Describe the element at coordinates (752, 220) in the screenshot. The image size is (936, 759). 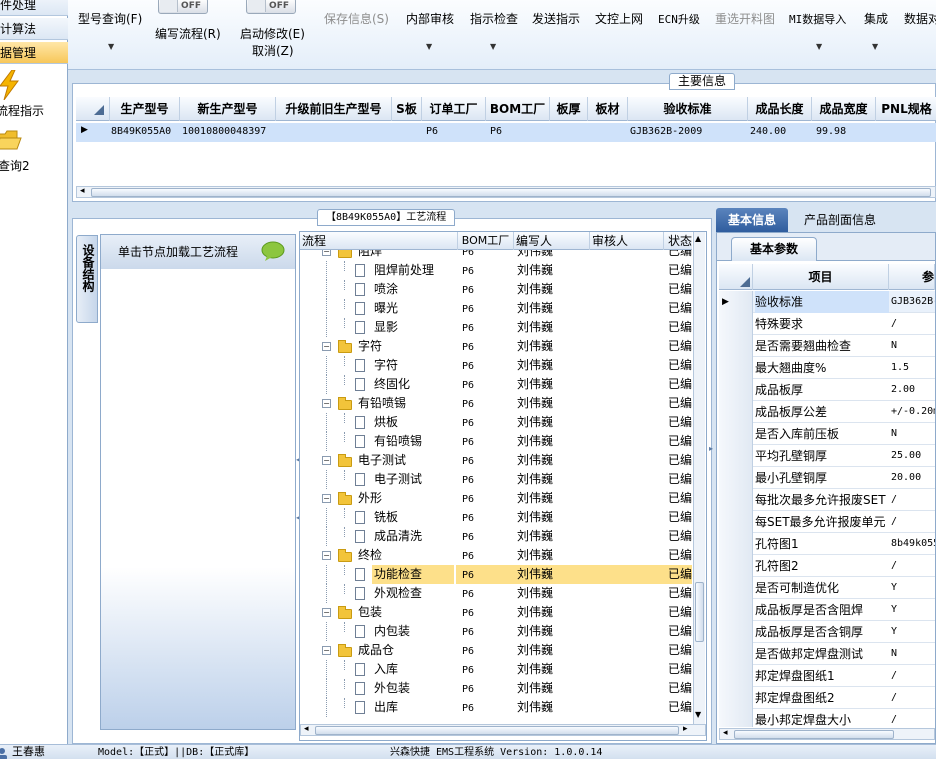
I see `tab-basic-info: 基本信息` at that location.